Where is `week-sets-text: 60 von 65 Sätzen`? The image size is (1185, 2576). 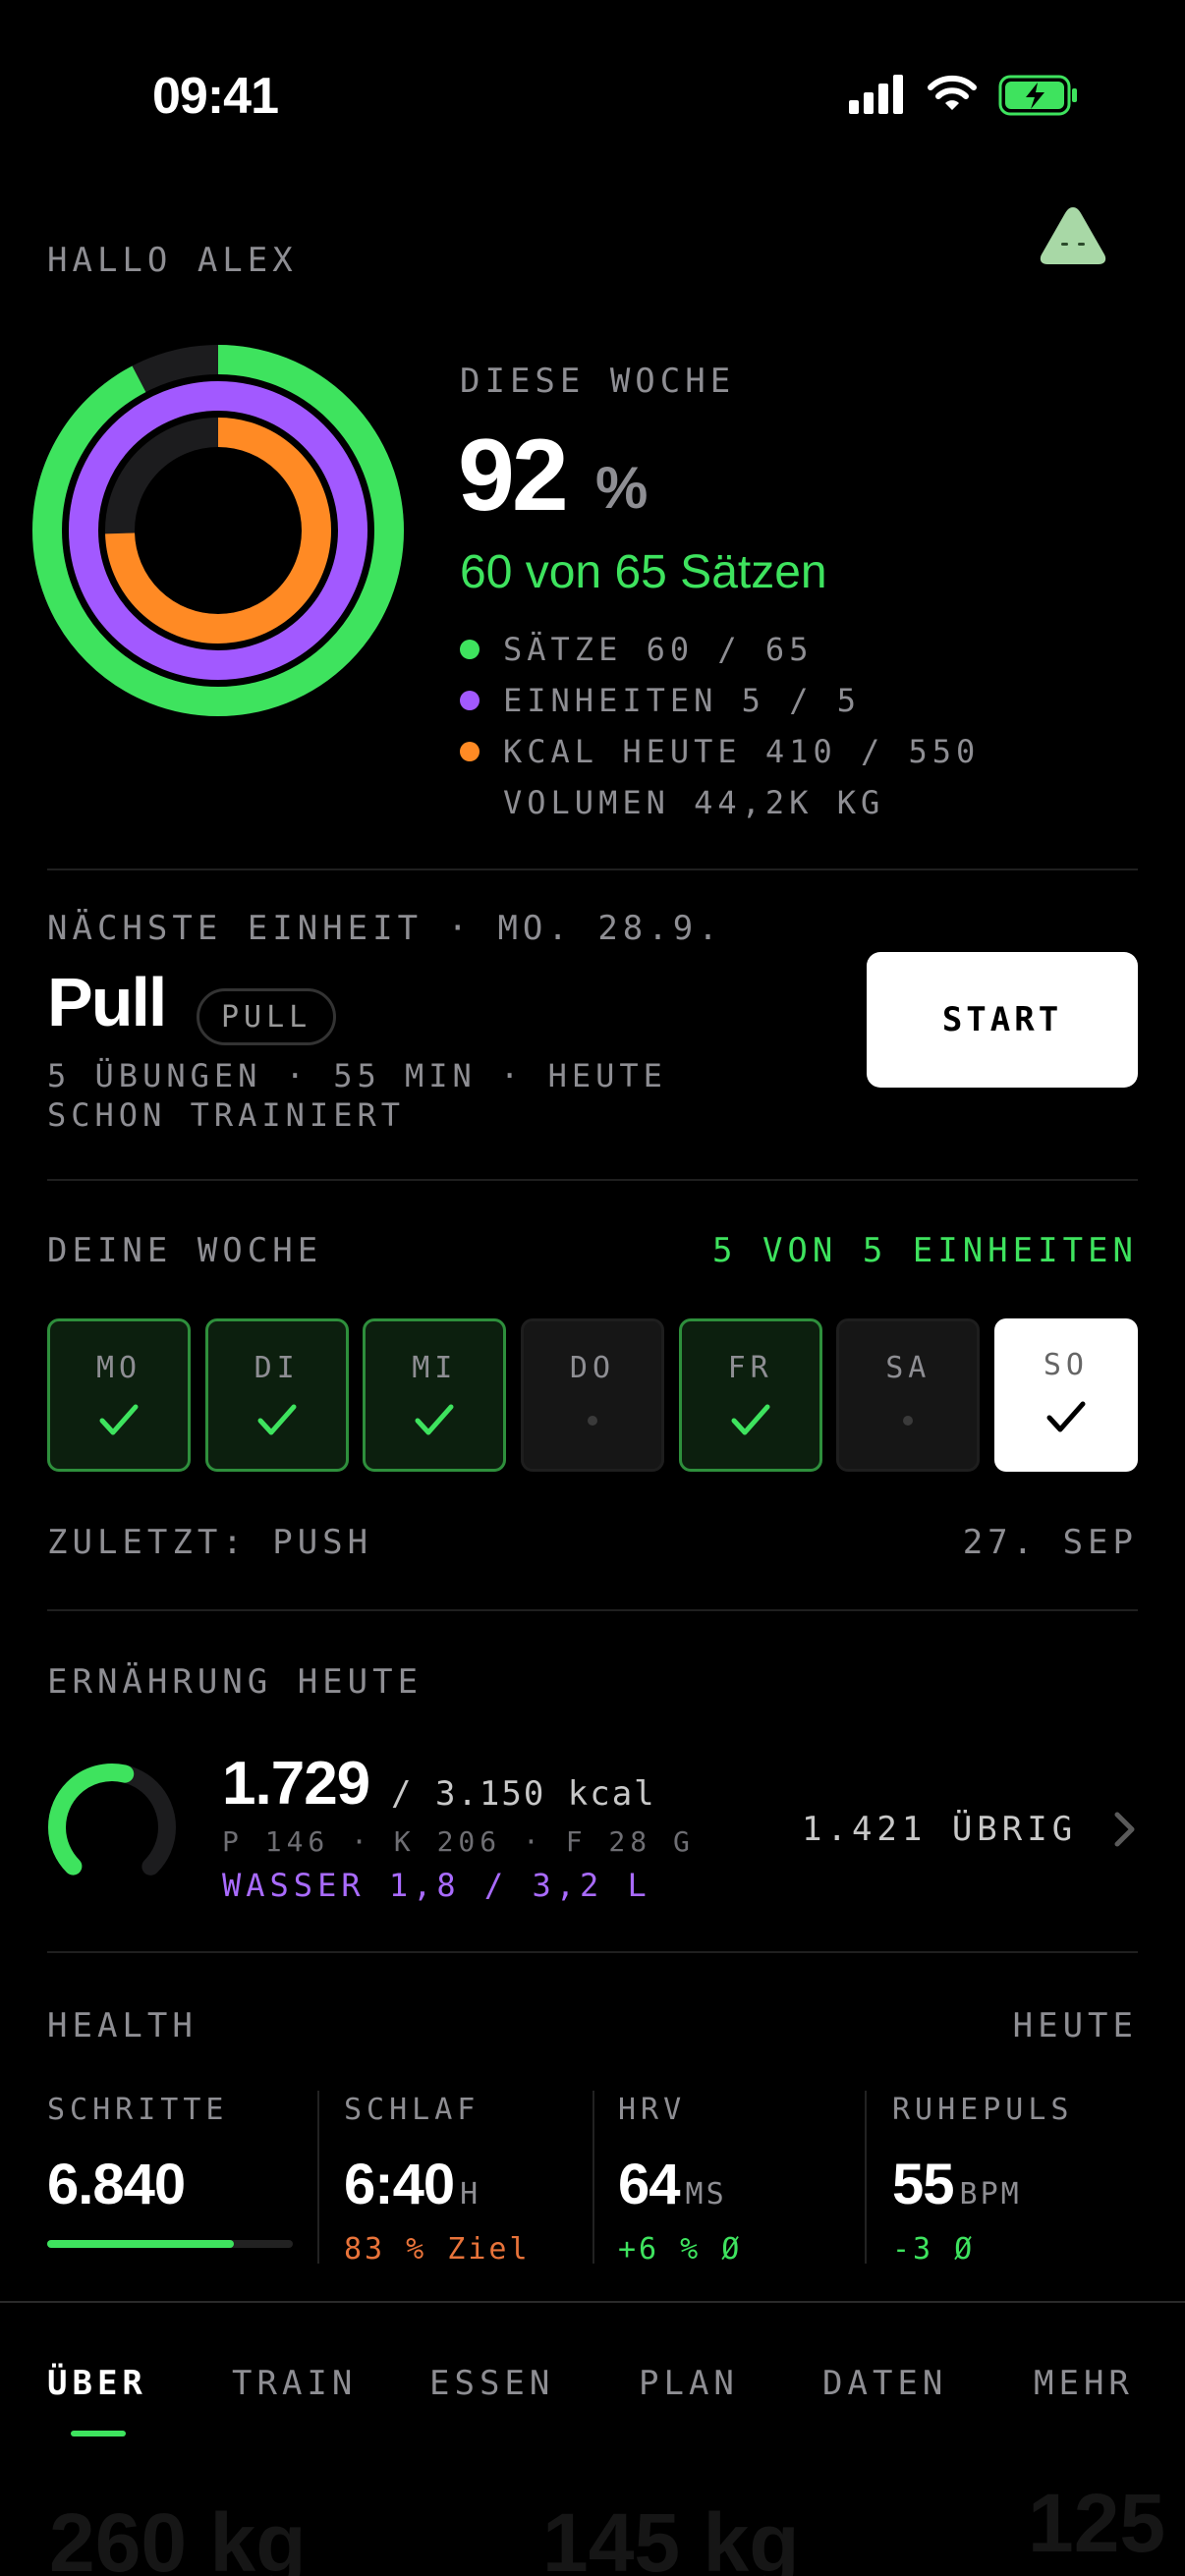
week-sets-text: 60 von 65 Sätzen is located at coordinates (643, 572).